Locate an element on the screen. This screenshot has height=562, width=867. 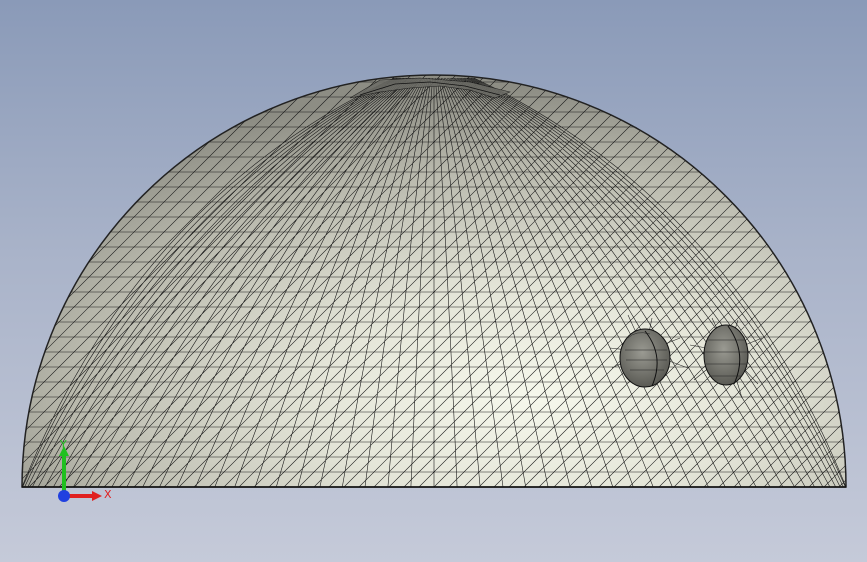
x-axis-label: X is located at coordinates (108, 494).